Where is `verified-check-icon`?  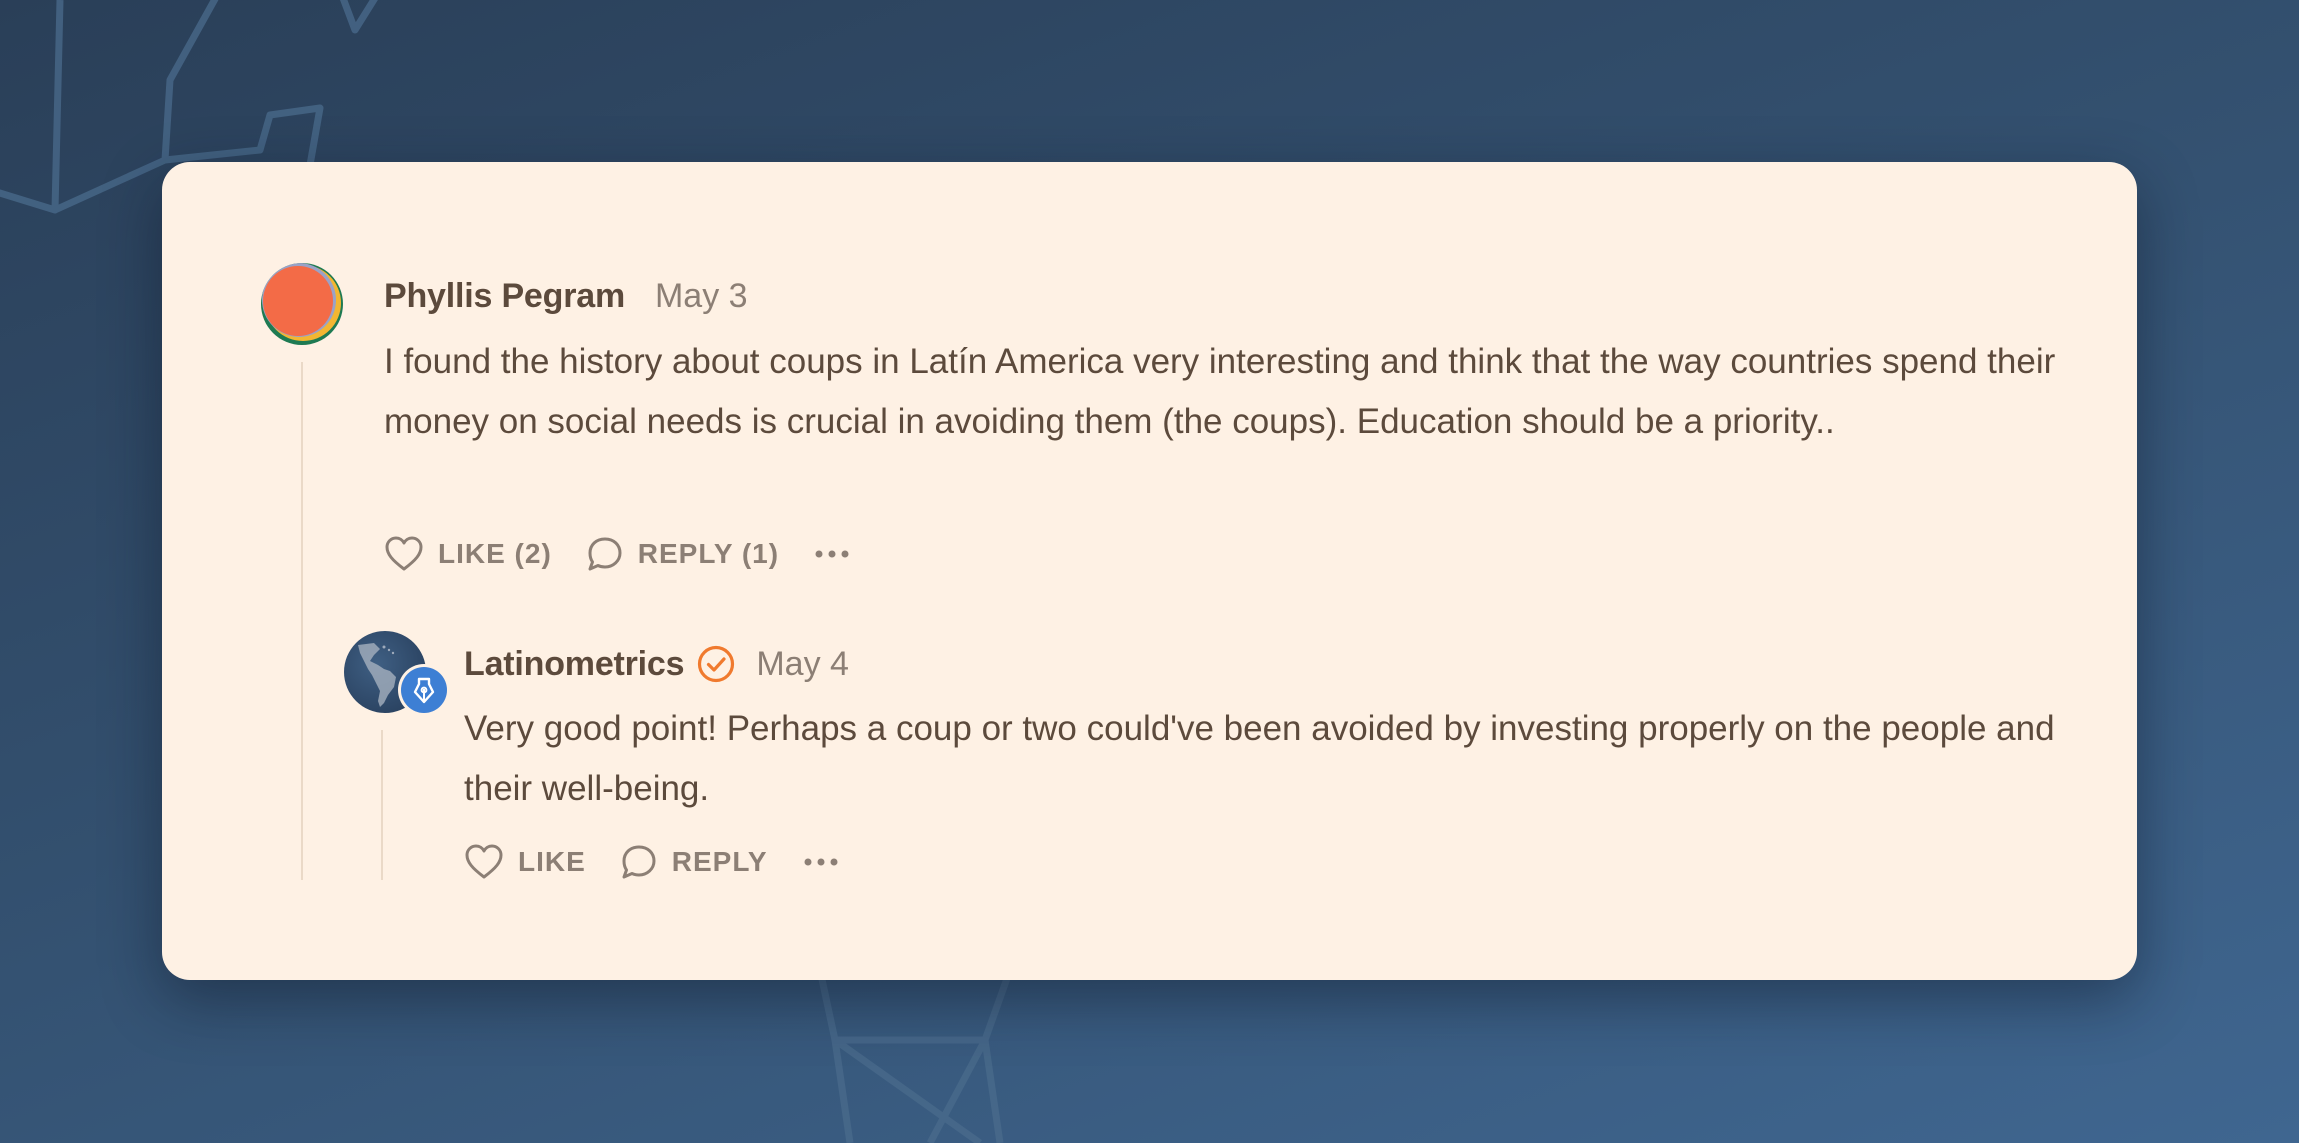 verified-check-icon is located at coordinates (716, 664).